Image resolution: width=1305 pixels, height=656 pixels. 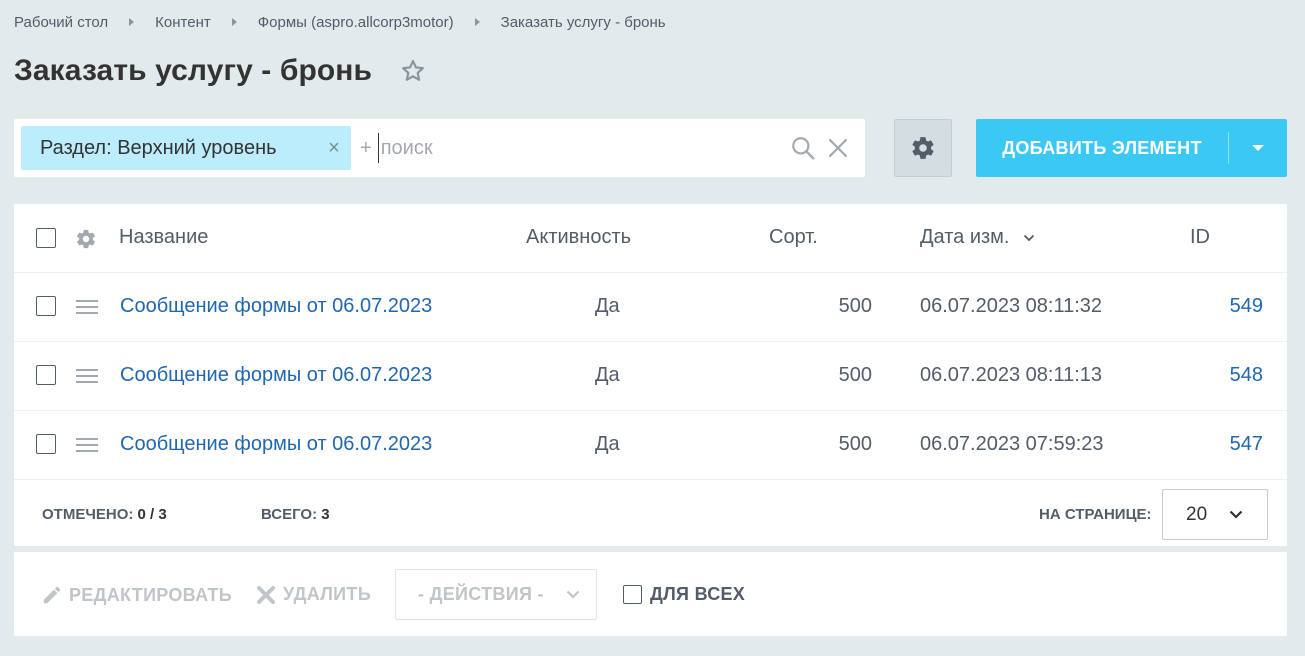 What do you see at coordinates (1011, 306) in the screenshot?
I see `row-date: 06.07.2023 08:11:32` at bounding box center [1011, 306].